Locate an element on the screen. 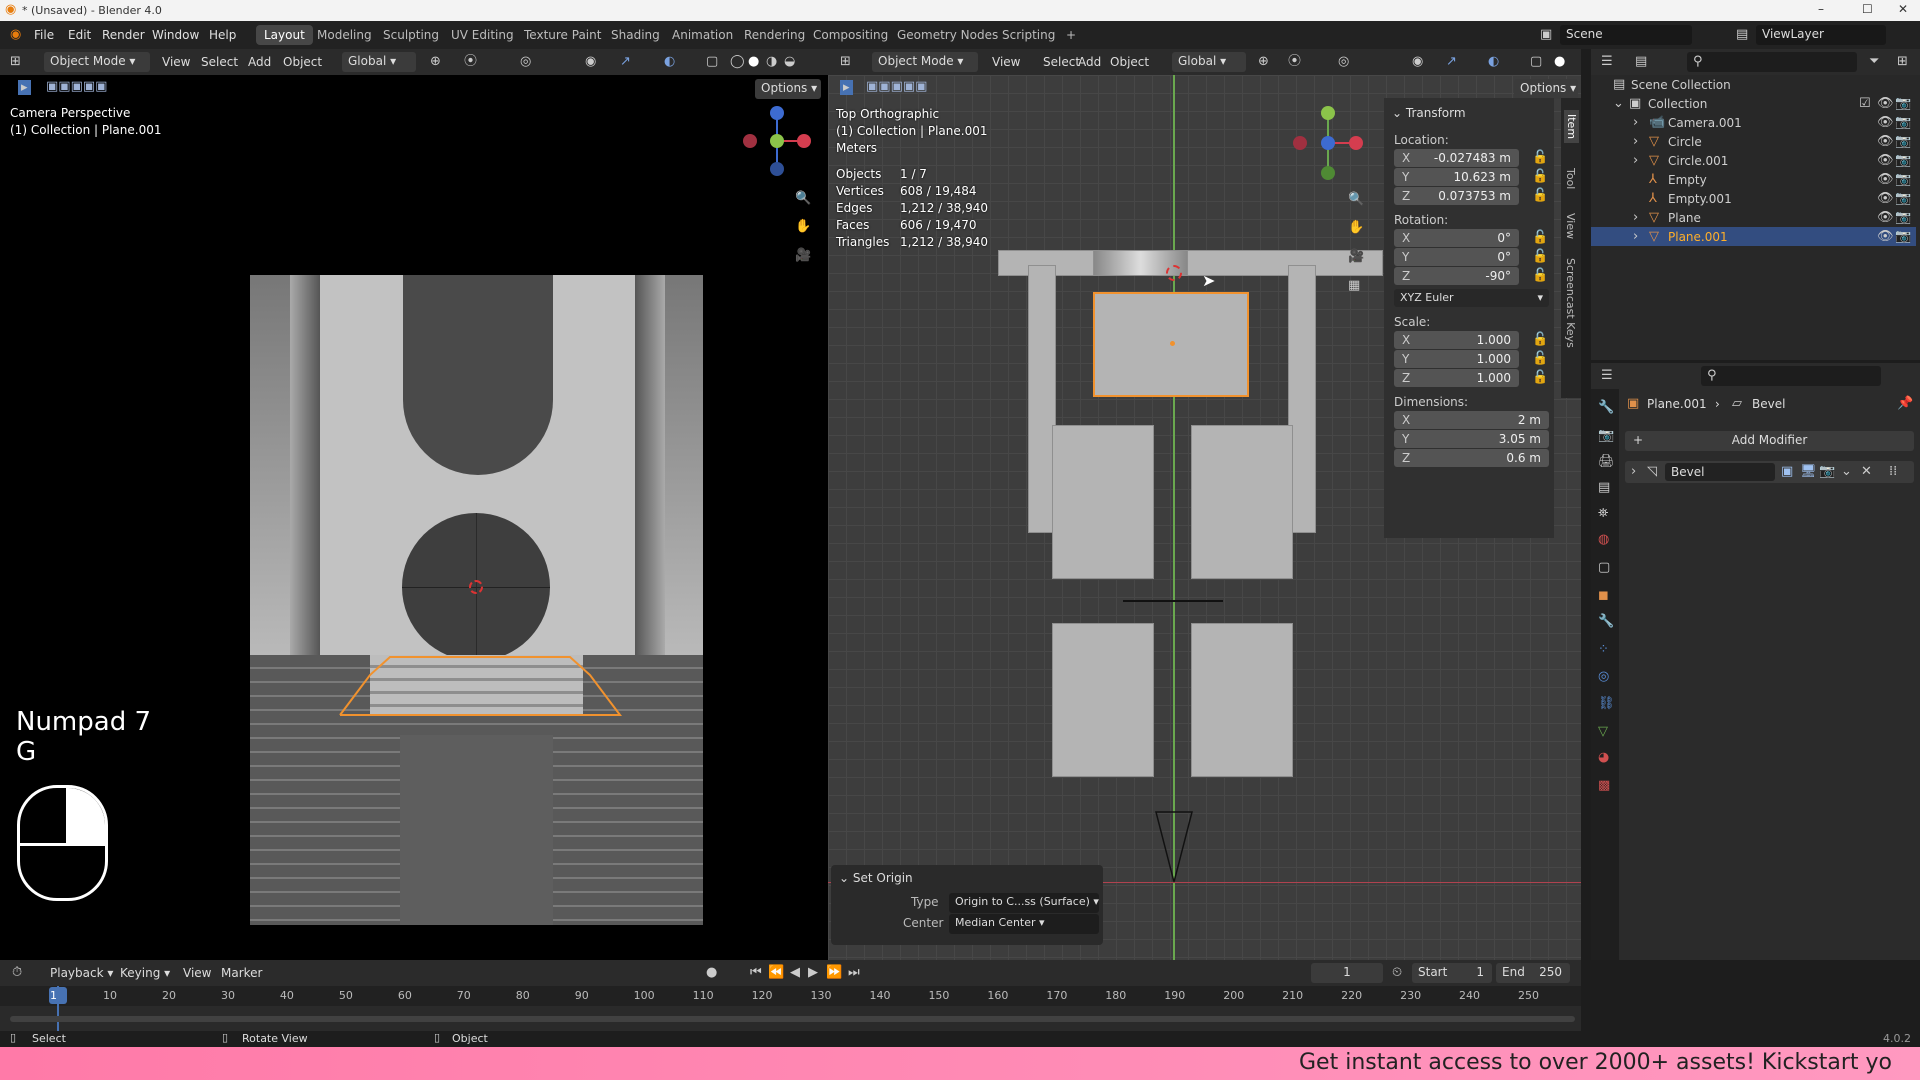 This screenshot has height=1080, width=1920. close-button: ✕ is located at coordinates (1903, 9).